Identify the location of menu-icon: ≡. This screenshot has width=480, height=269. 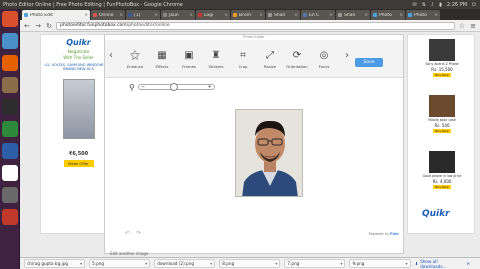
(473, 26).